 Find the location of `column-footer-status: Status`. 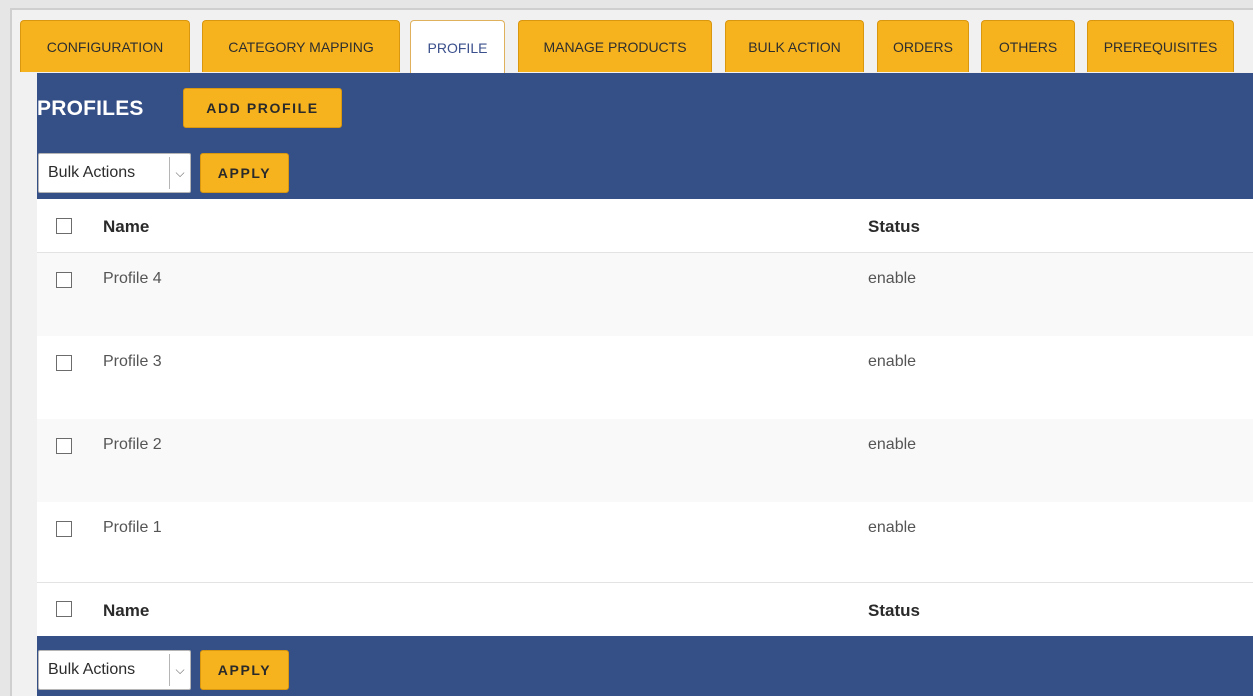

column-footer-status: Status is located at coordinates (894, 611).